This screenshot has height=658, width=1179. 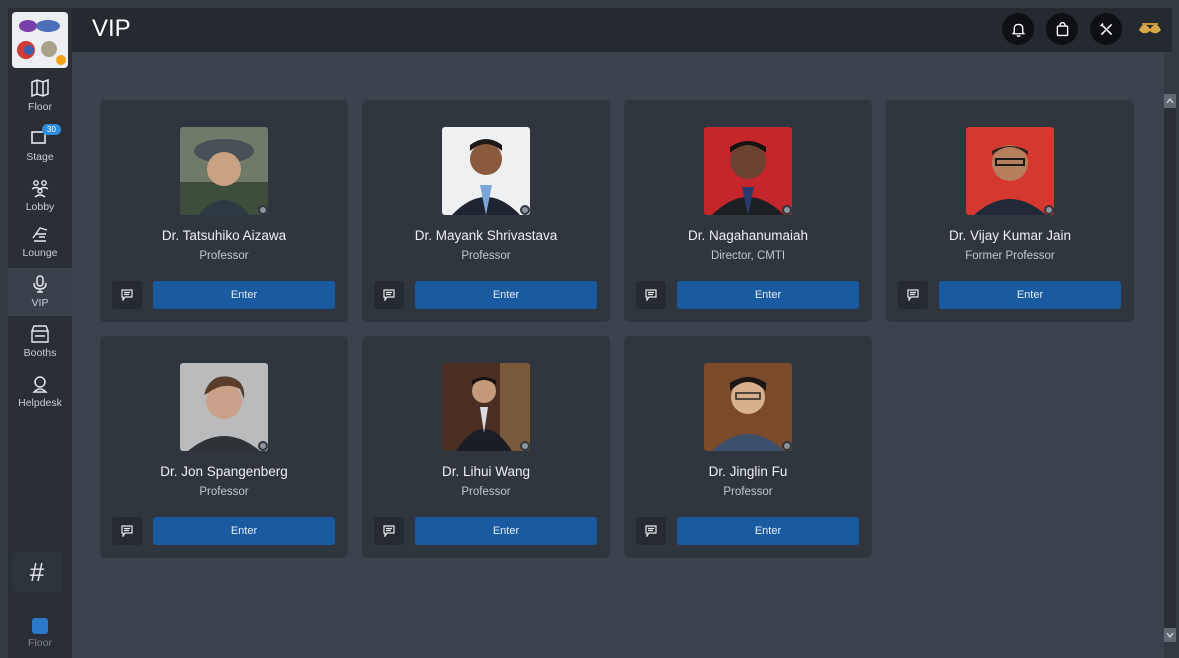 I want to click on booth-icon, so click(x=40, y=334).